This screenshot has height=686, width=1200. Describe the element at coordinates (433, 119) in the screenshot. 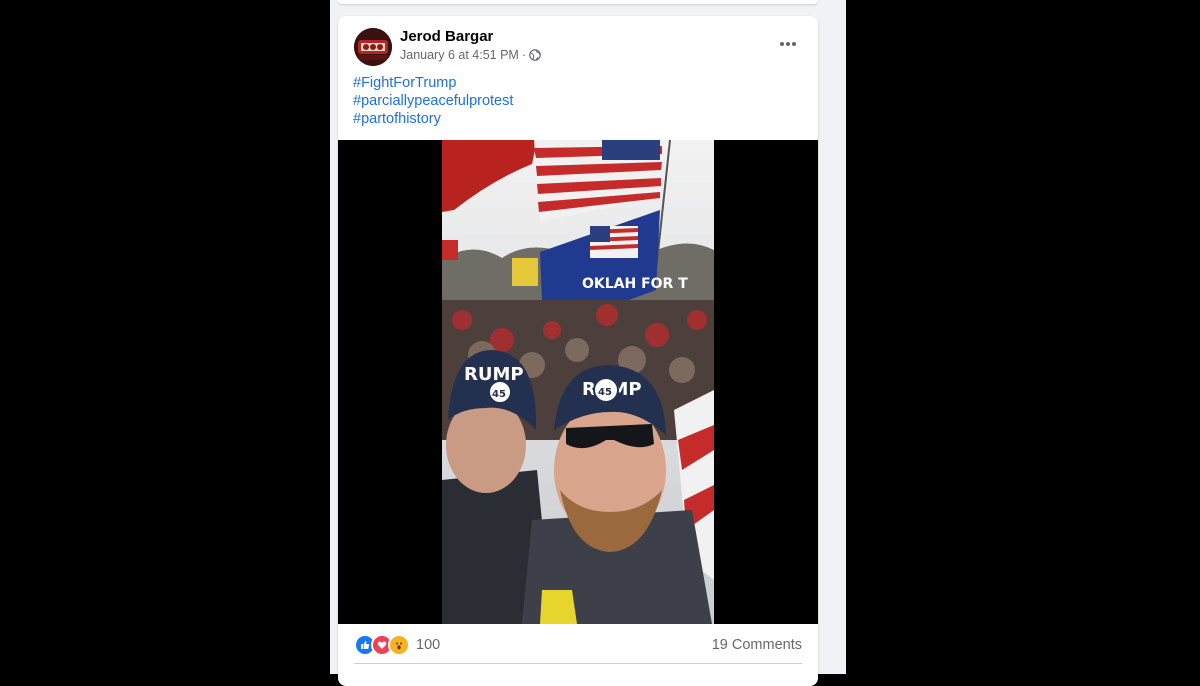

I see `hashtag-partofhistory: #partofhistory` at that location.